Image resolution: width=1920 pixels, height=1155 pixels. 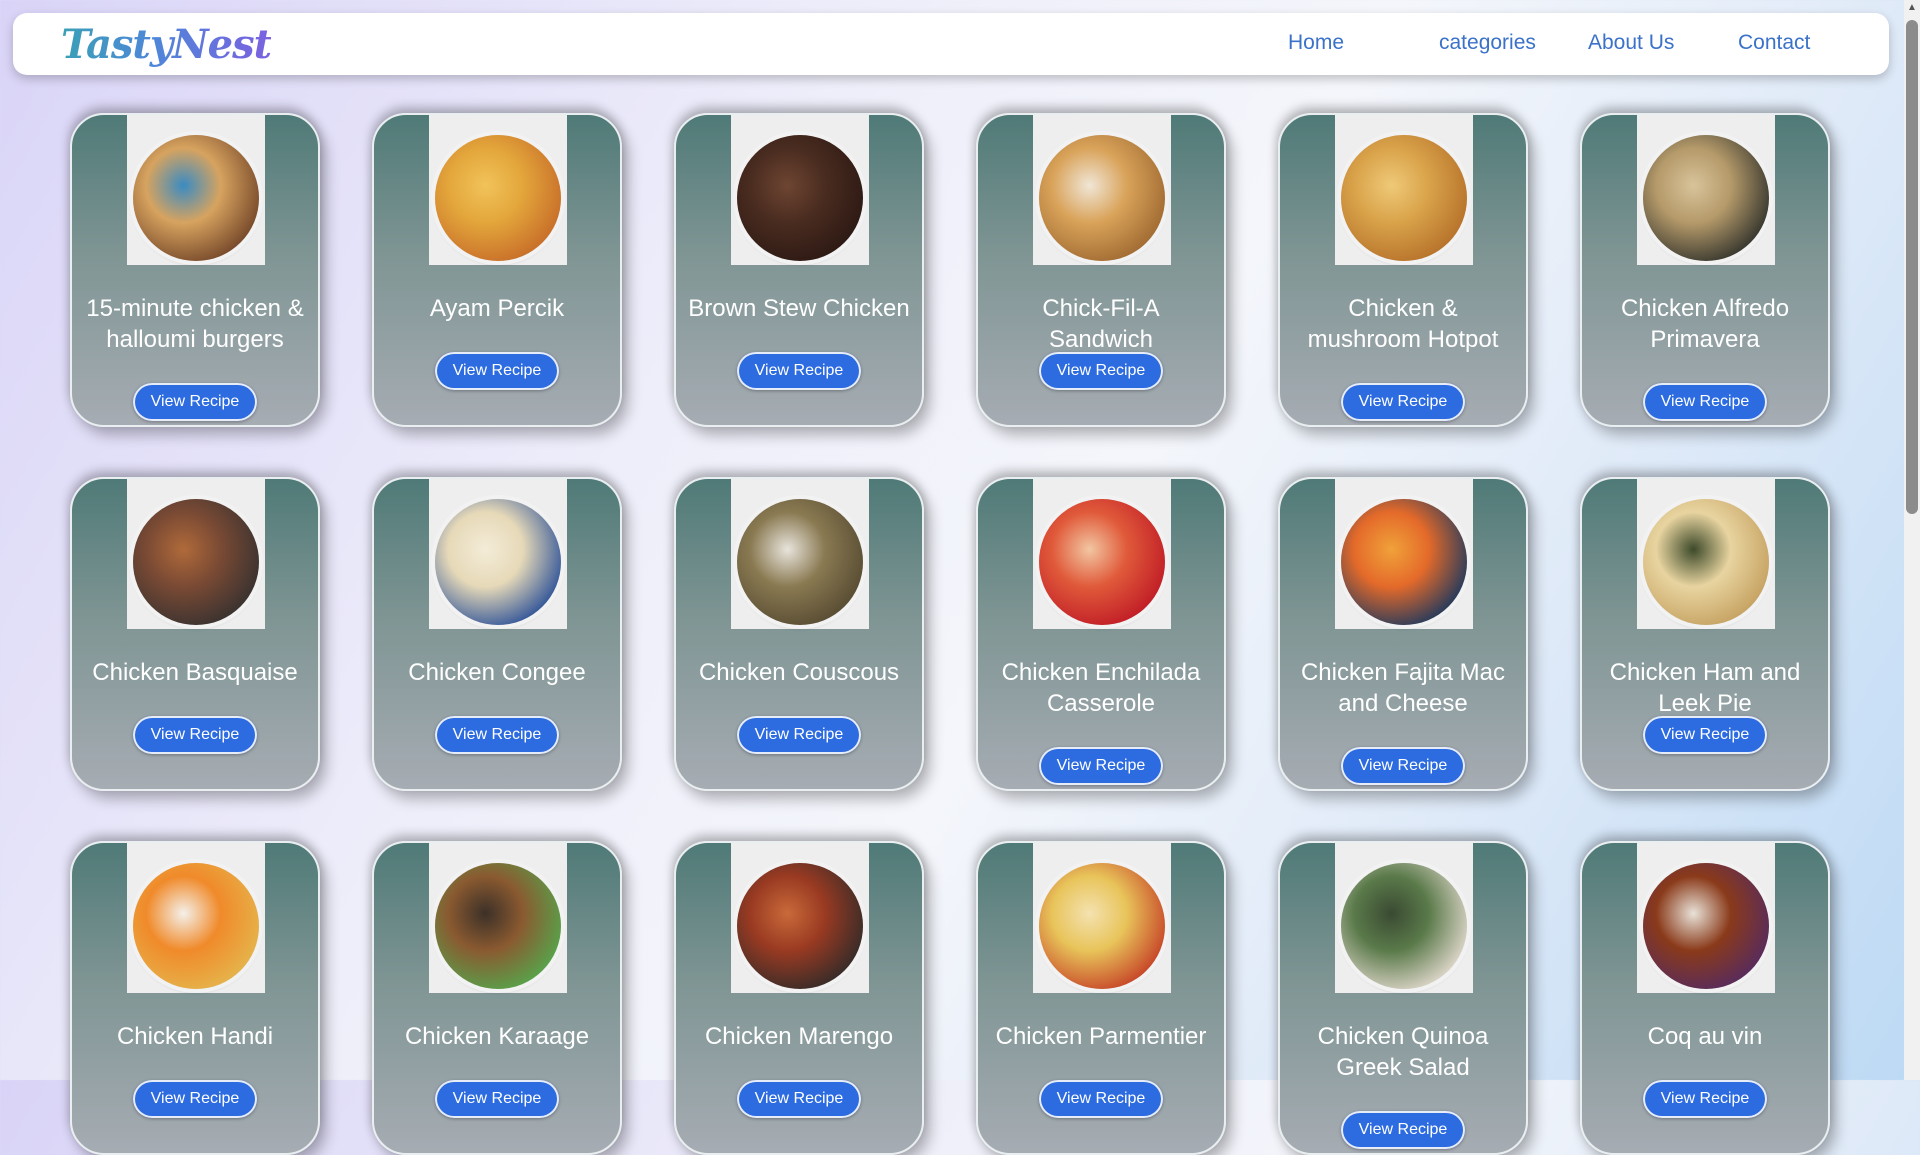 I want to click on recipe-title: Chicken Basquaise, so click(x=195, y=672).